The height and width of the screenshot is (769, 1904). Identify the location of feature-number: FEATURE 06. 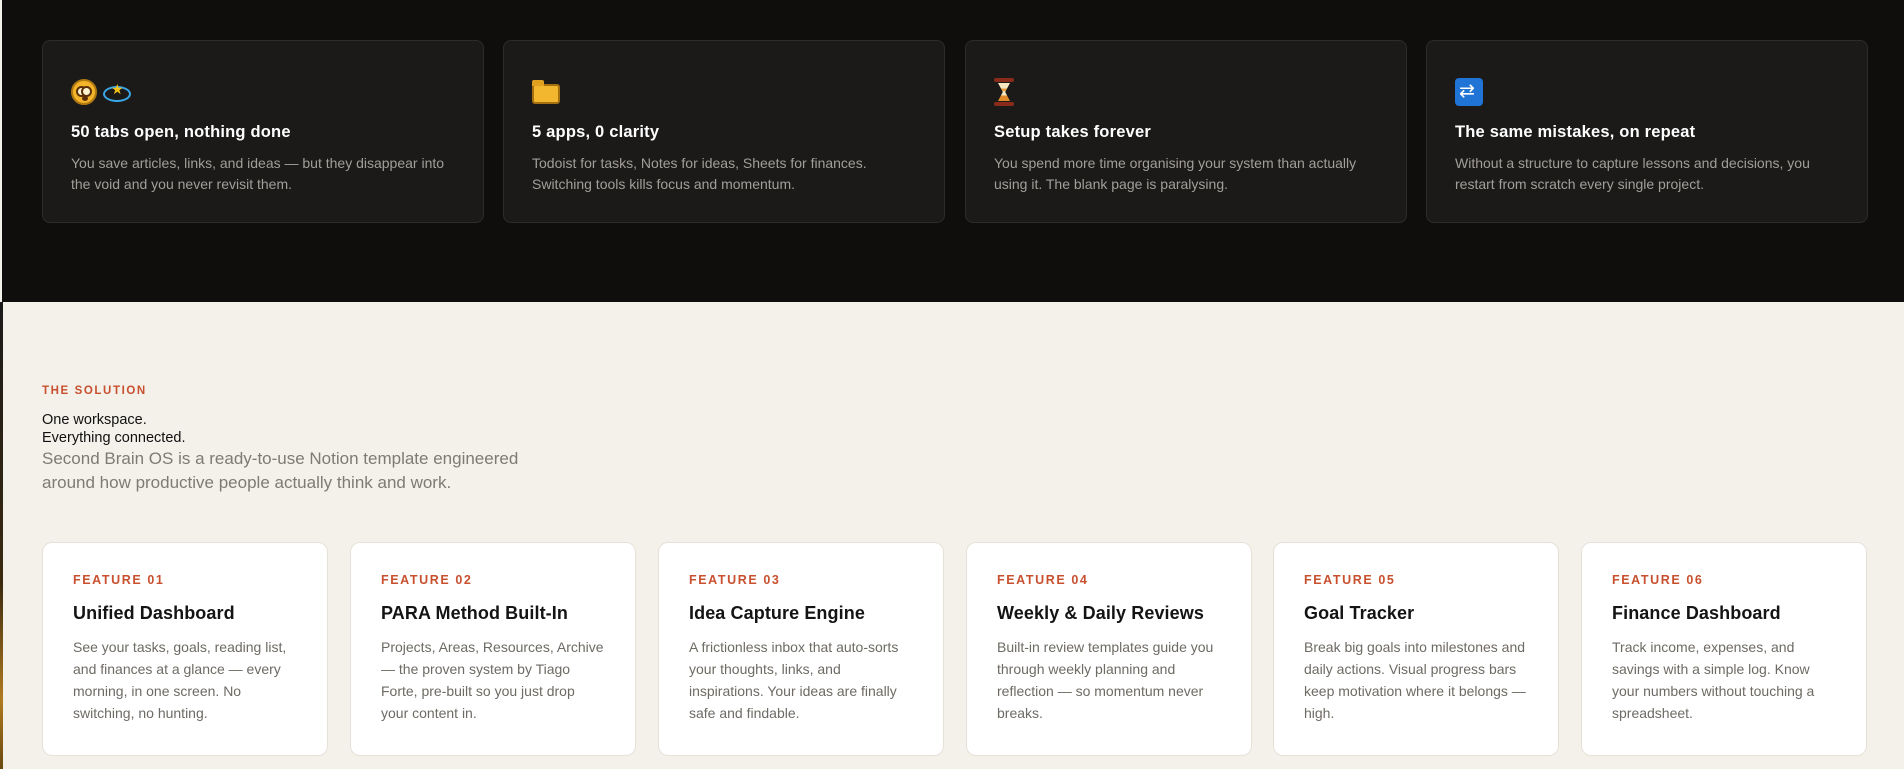
(1658, 580).